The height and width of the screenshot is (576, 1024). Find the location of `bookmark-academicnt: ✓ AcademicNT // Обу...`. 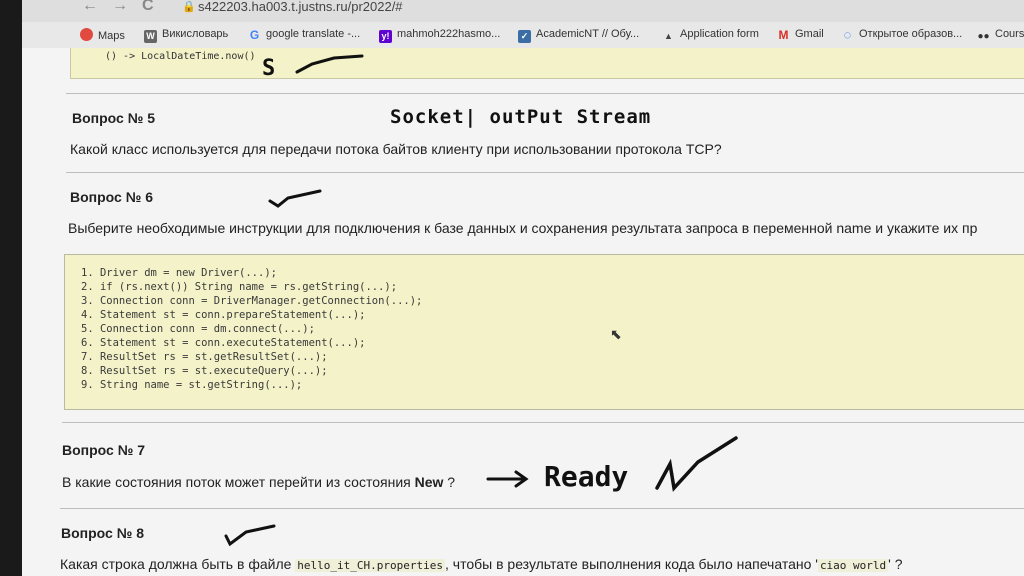

bookmark-academicnt: ✓ AcademicNT // Обу... is located at coordinates (578, 35).